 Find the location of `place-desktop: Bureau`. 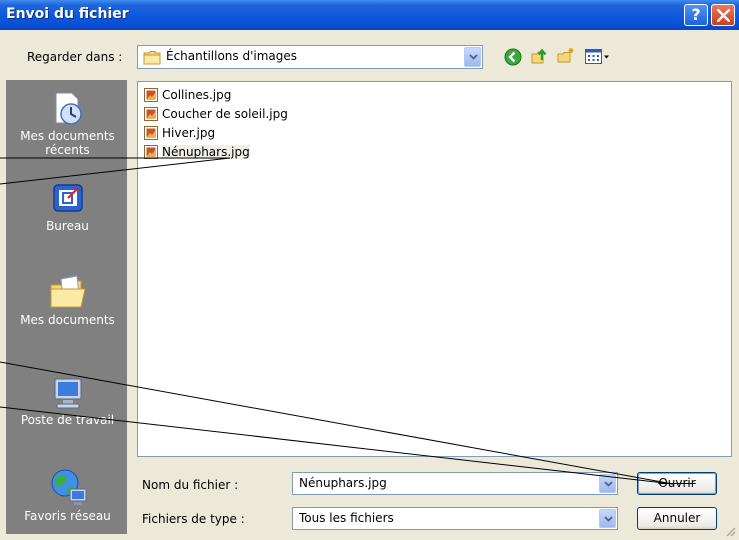

place-desktop: Bureau is located at coordinates (67, 206).